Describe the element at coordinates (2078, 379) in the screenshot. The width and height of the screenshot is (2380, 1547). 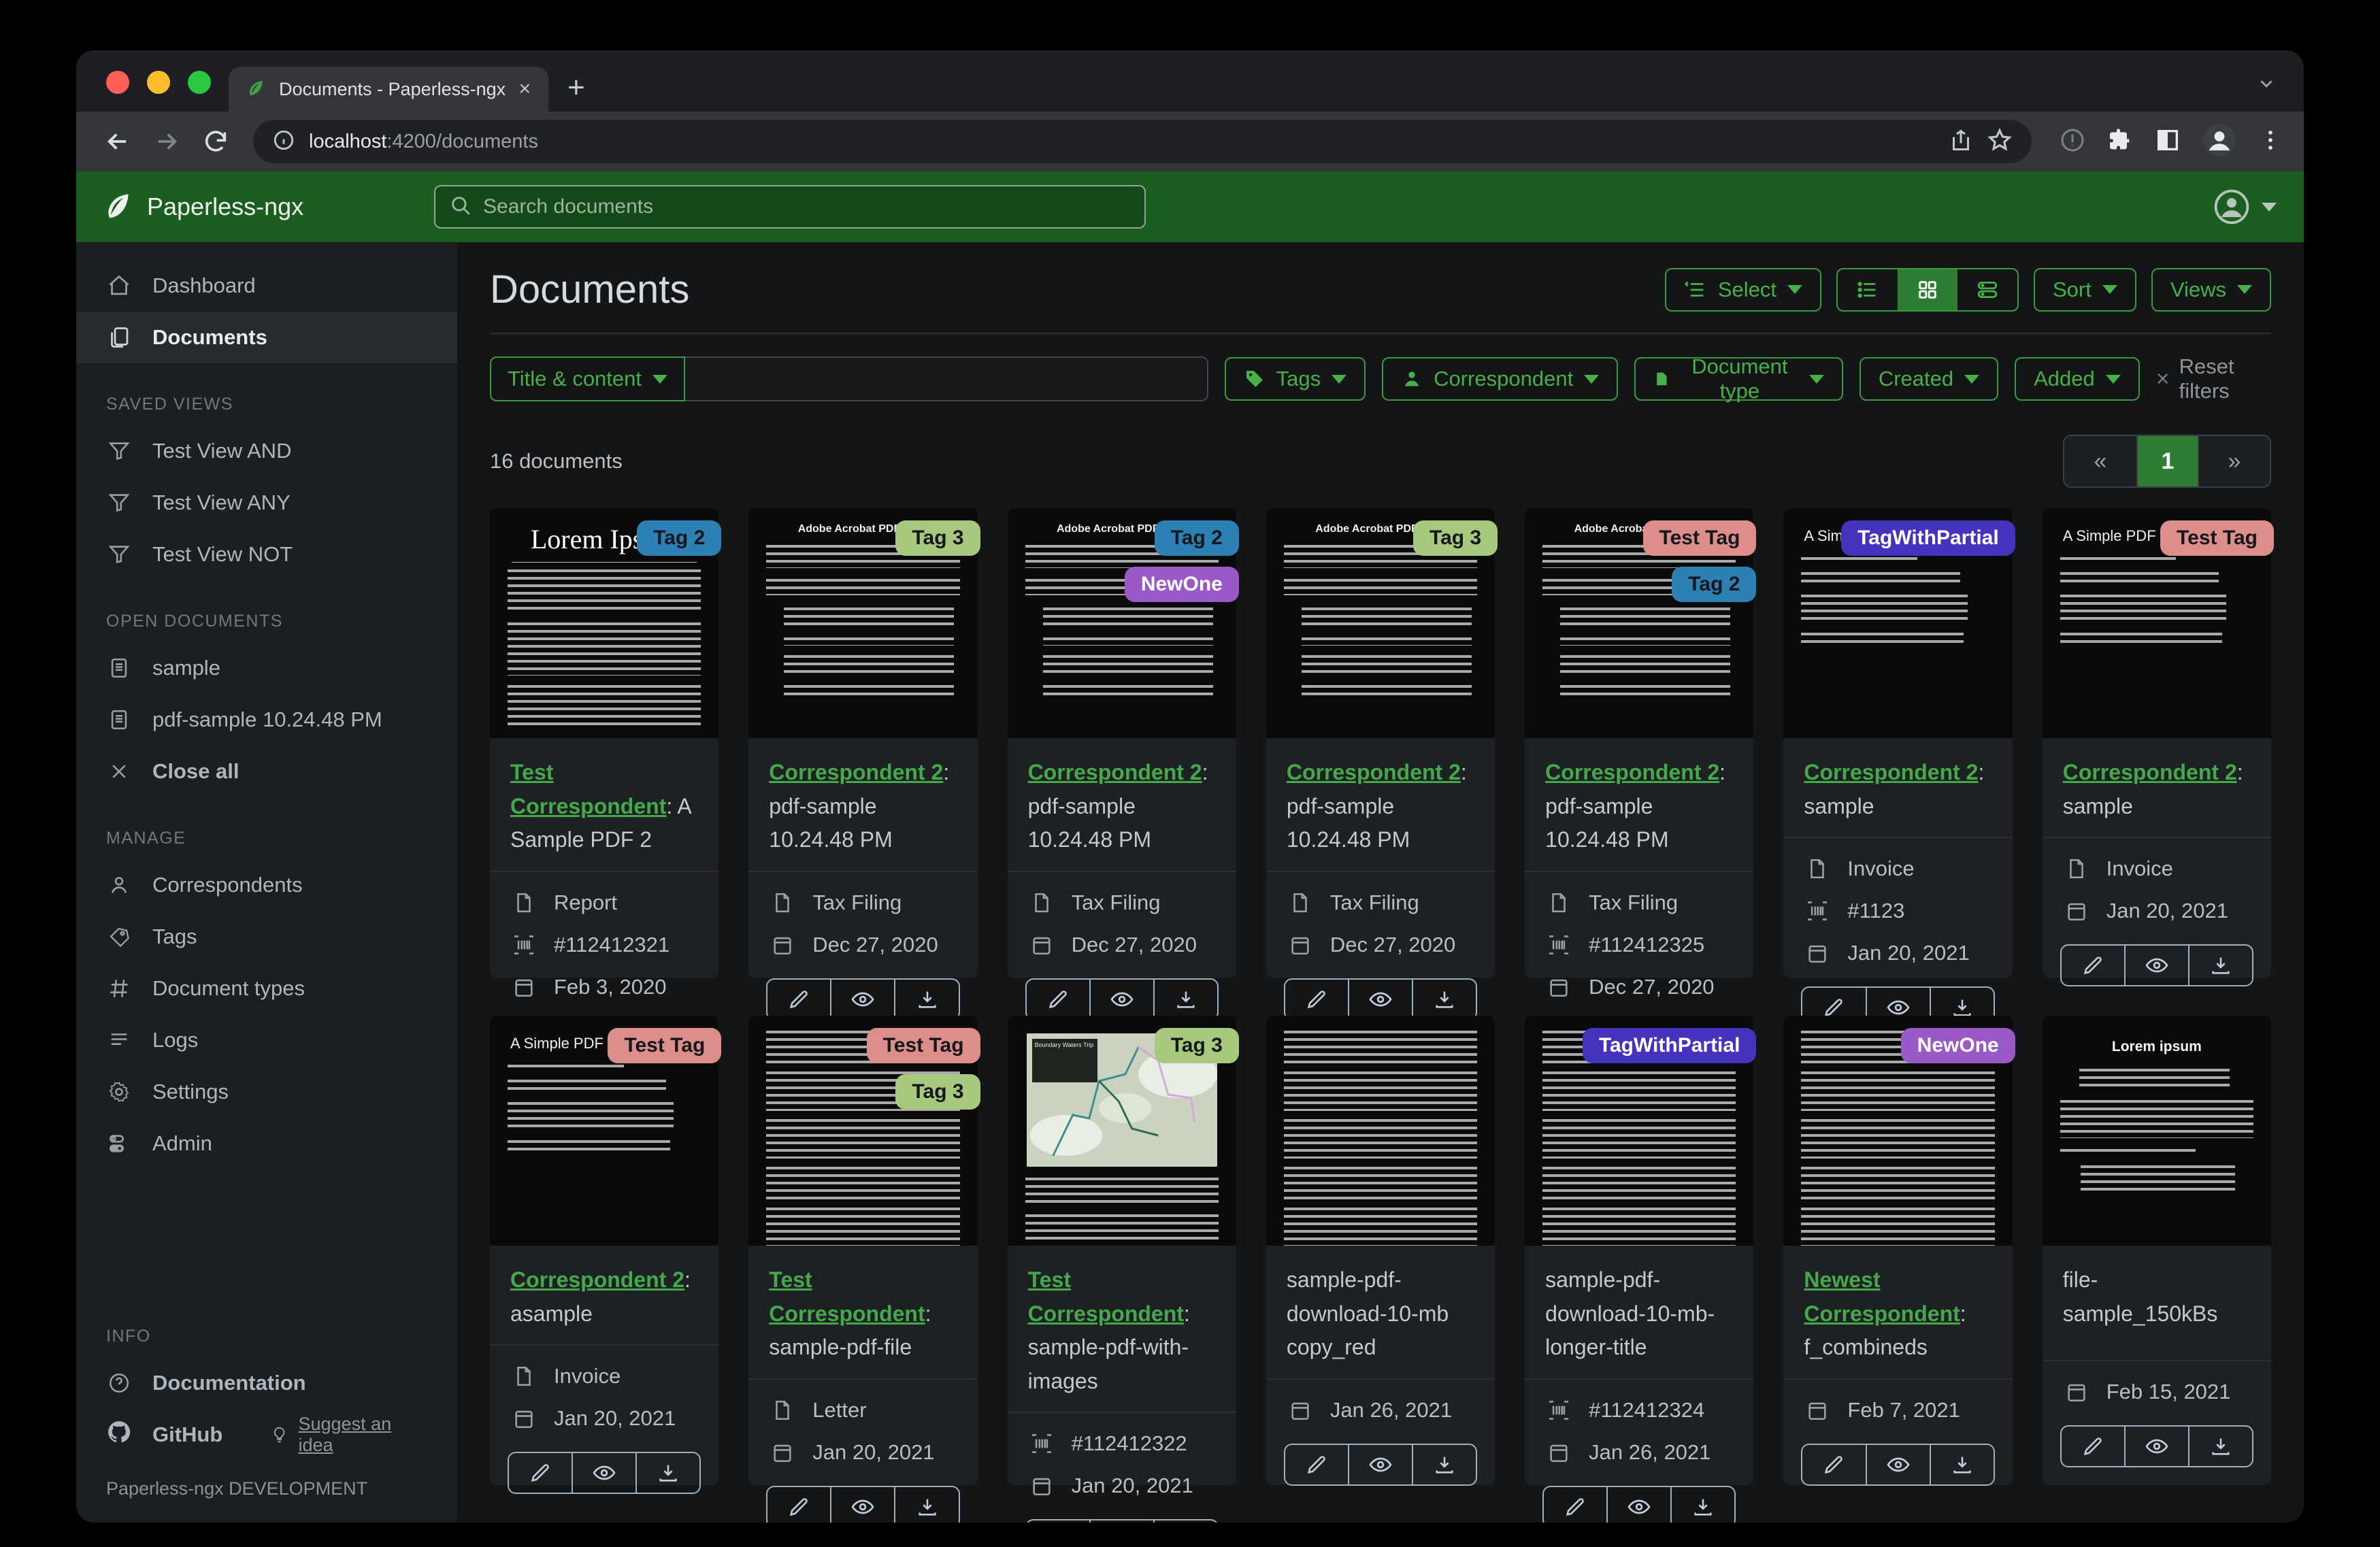
I see `added-filter-button: Added` at that location.